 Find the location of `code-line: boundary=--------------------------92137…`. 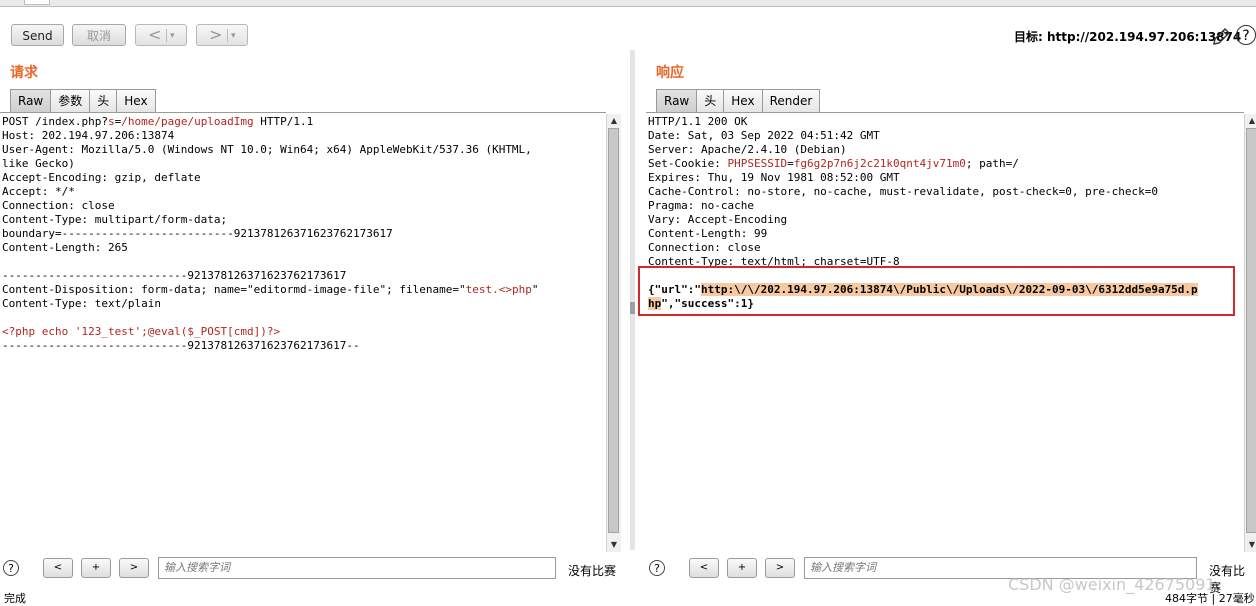

code-line: boundary=--------------------------92137… is located at coordinates (197, 233).